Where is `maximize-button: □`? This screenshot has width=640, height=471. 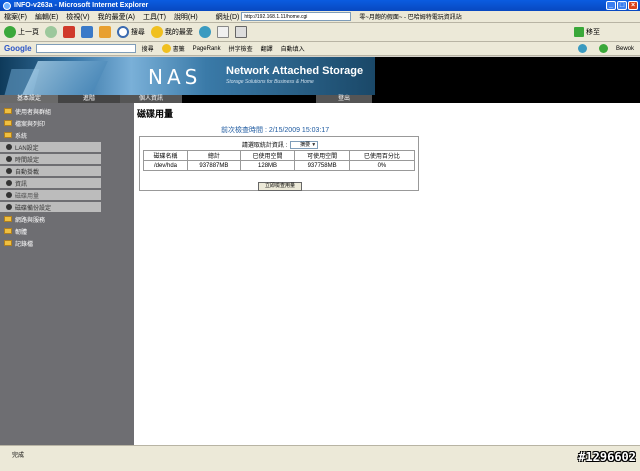 maximize-button: □ is located at coordinates (622, 5).